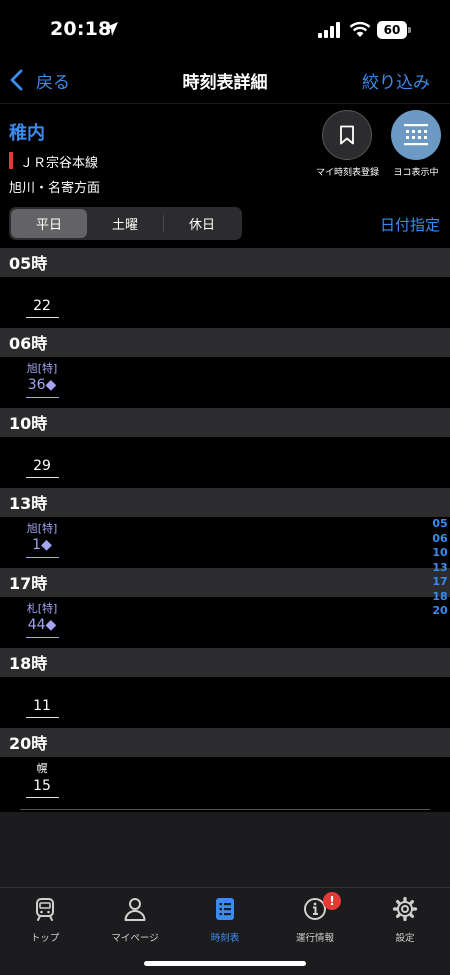  What do you see at coordinates (329, 30) in the screenshot?
I see `signal-icon` at bounding box center [329, 30].